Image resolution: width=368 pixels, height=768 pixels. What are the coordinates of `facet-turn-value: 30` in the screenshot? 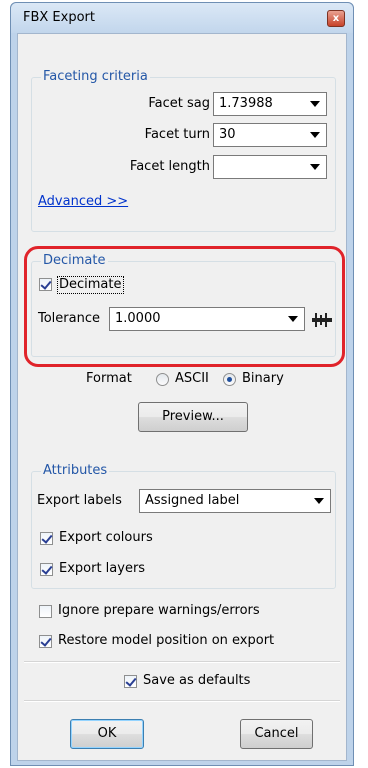 It's located at (227, 134).